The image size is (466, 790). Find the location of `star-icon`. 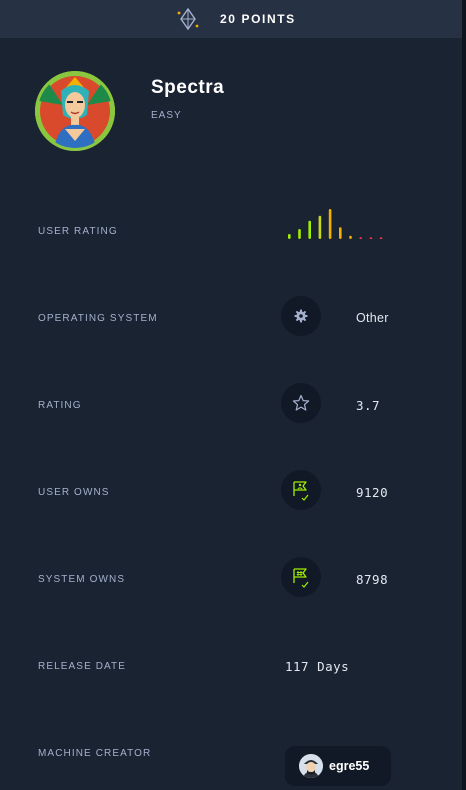

star-icon is located at coordinates (301, 402).